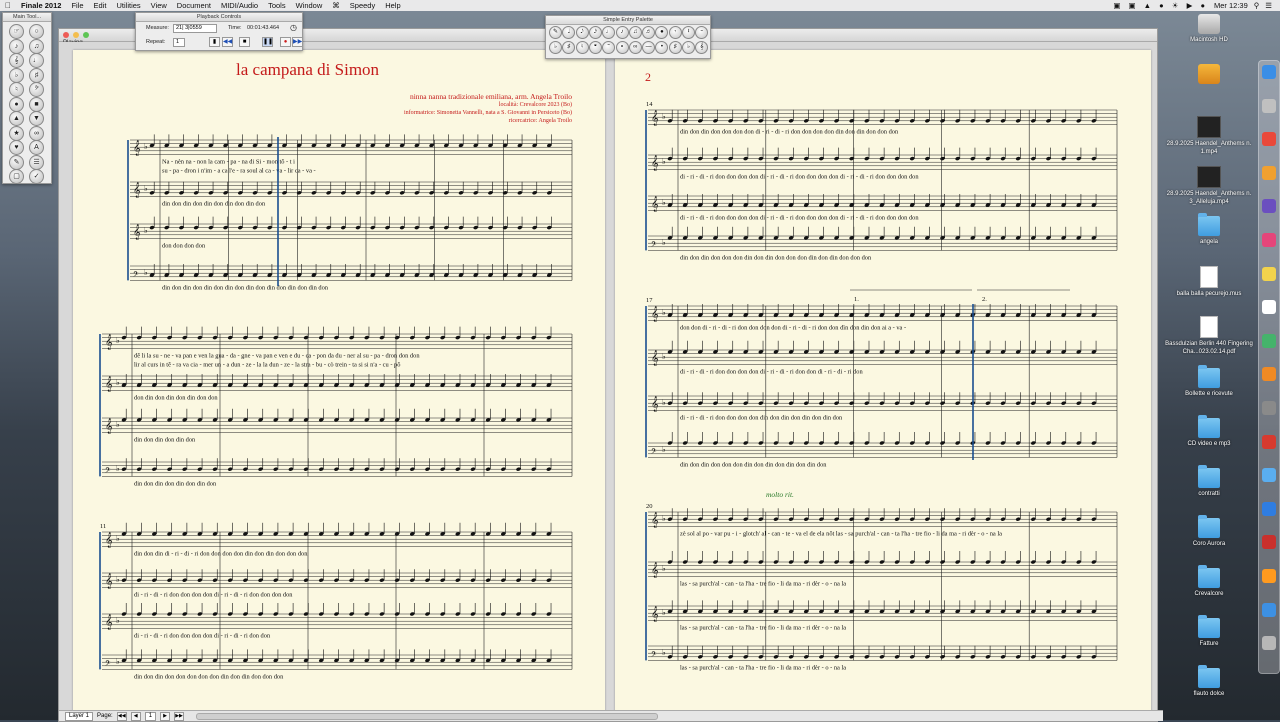 Image resolution: width=1280 pixels, height=722 pixels. What do you see at coordinates (466, 121) in the screenshot?
I see `score-credit-researcher: ricercatrice: Angela Troilo` at bounding box center [466, 121].